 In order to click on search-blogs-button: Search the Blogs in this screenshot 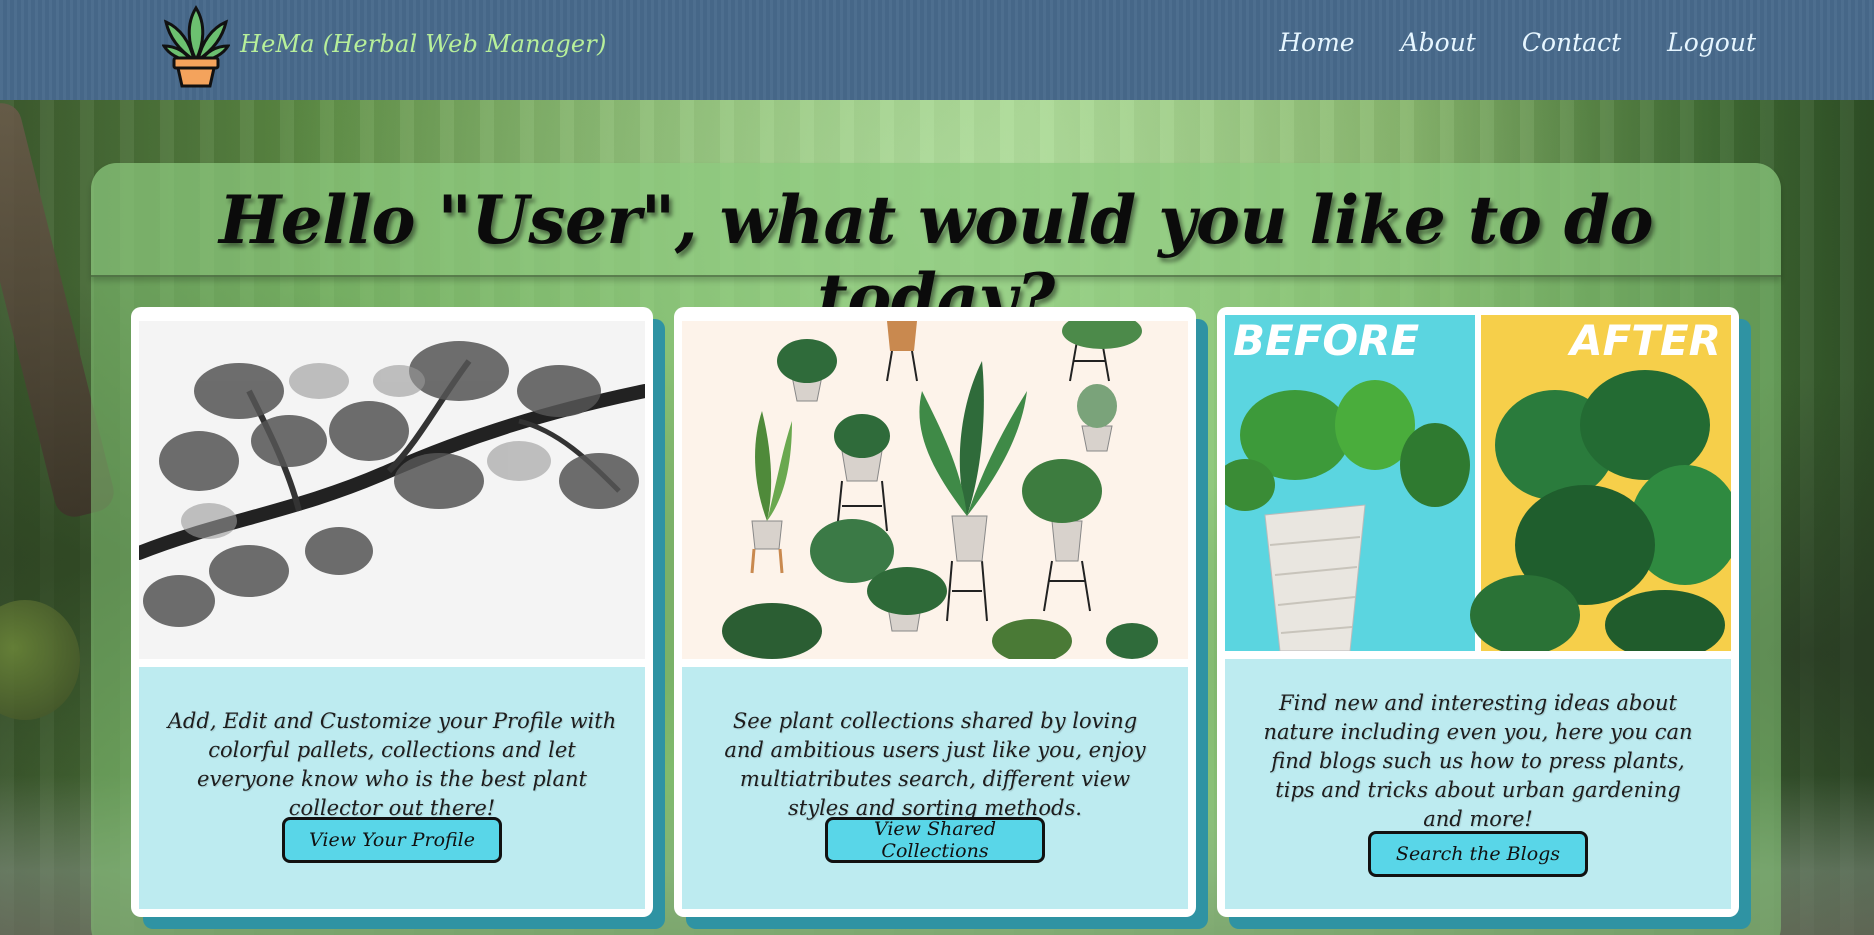, I will do `click(1478, 854)`.